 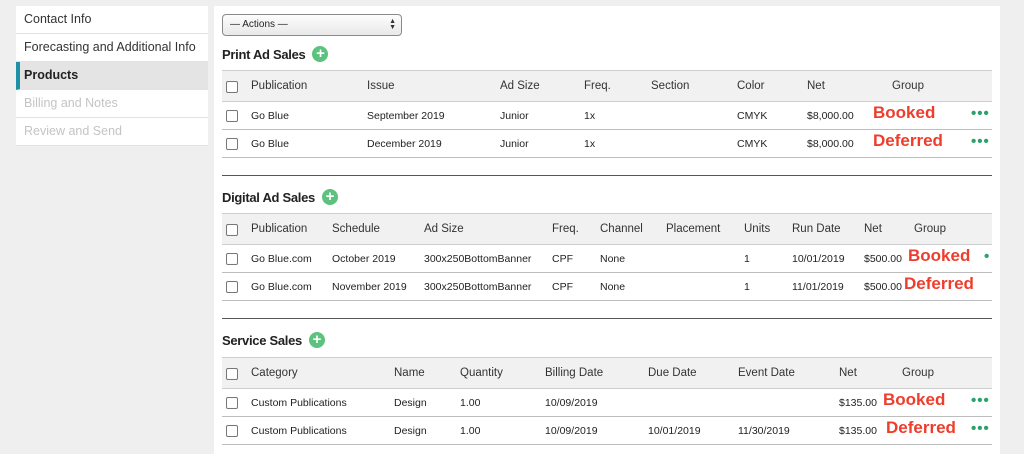 What do you see at coordinates (392, 24) in the screenshot?
I see `up-down-arrows-icon: ▲ ▼` at bounding box center [392, 24].